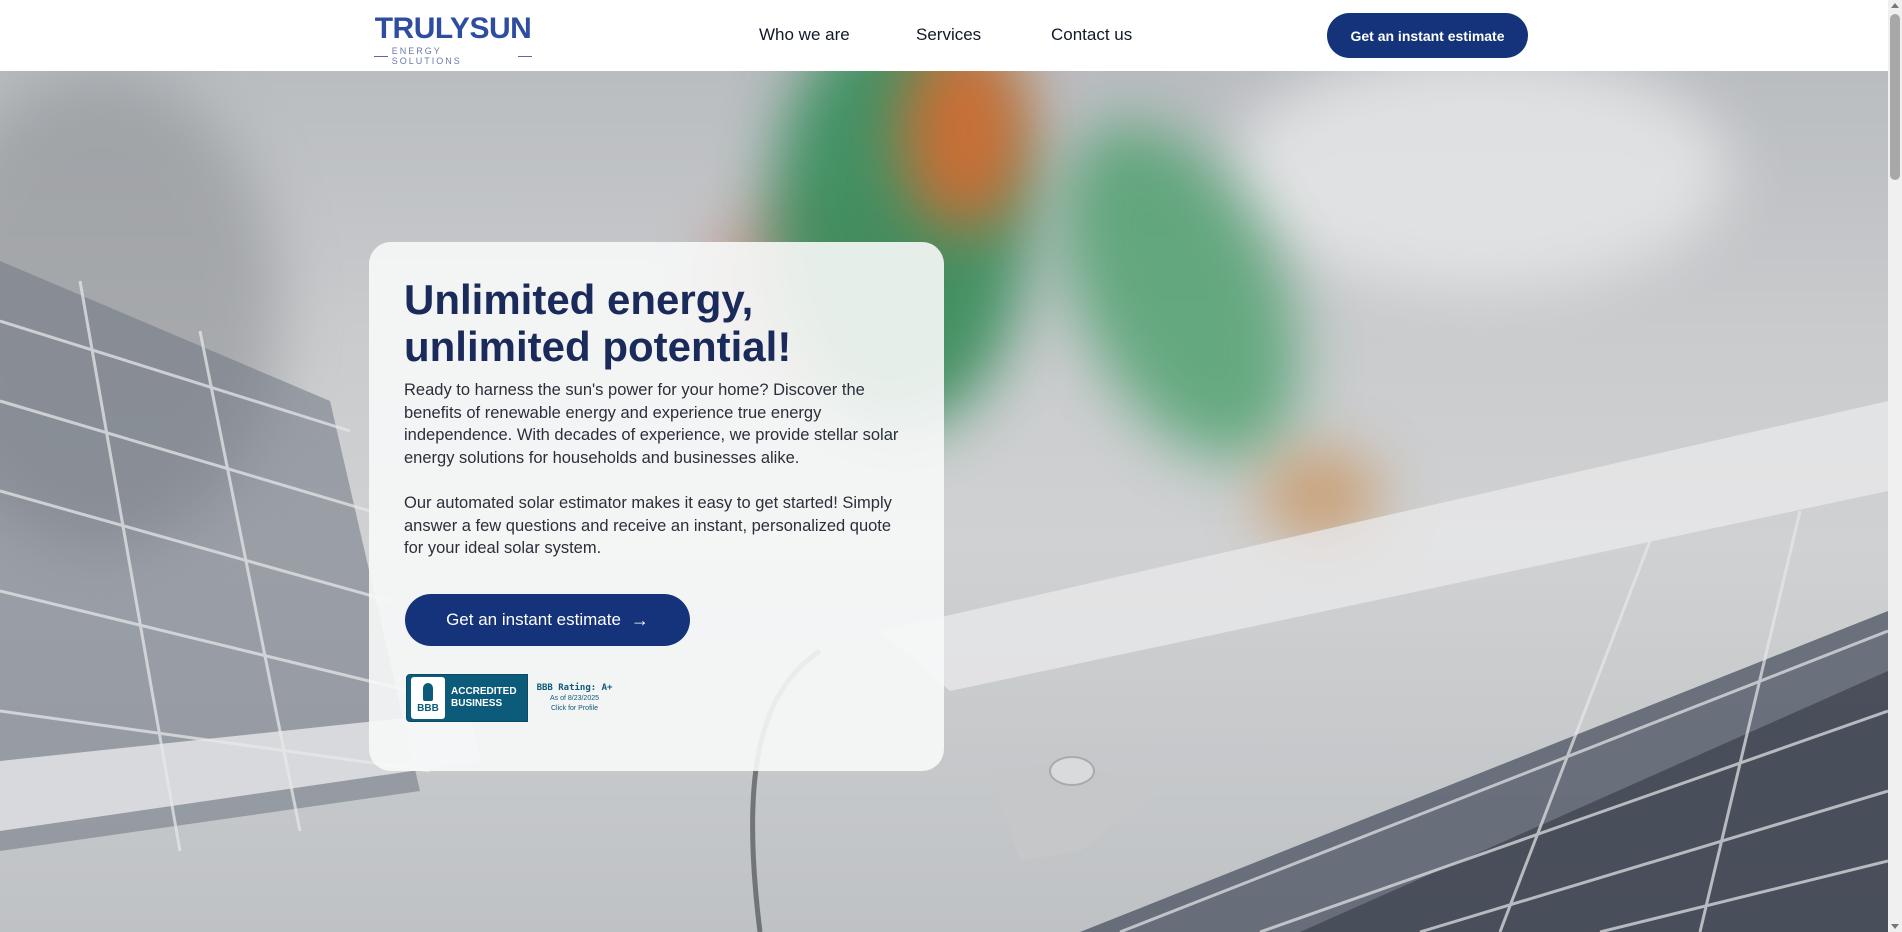 The width and height of the screenshot is (1902, 932). What do you see at coordinates (484, 691) in the screenshot?
I see `bbb-accredited-line1: ACCREDITED` at bounding box center [484, 691].